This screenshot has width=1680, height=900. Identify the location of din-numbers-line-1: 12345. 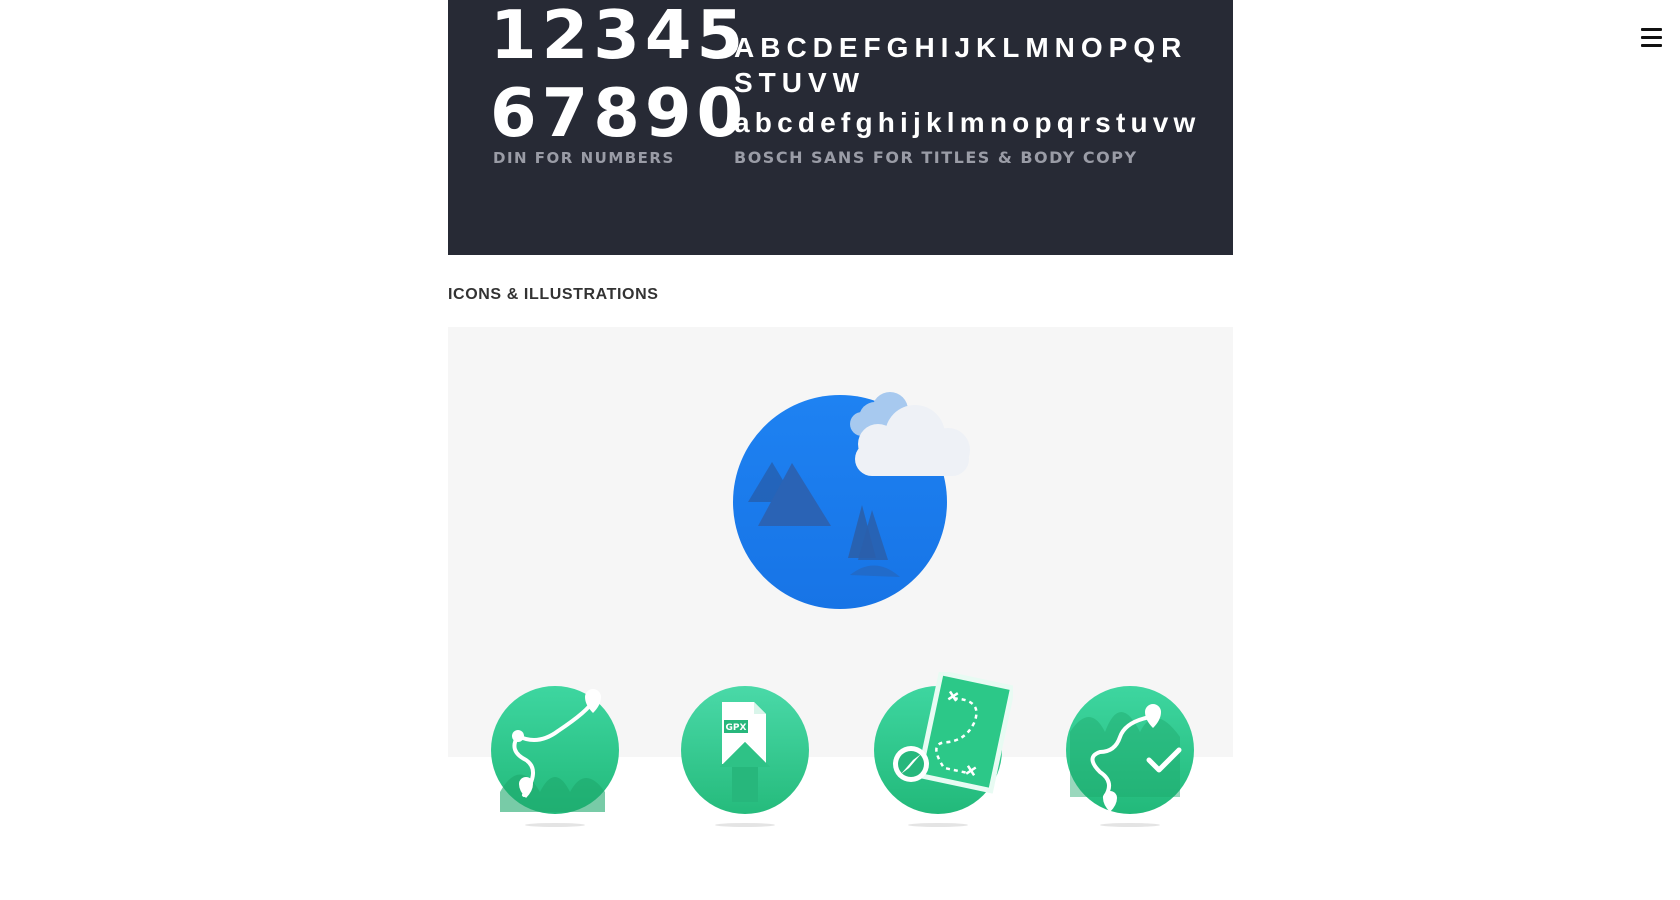
(619, 37).